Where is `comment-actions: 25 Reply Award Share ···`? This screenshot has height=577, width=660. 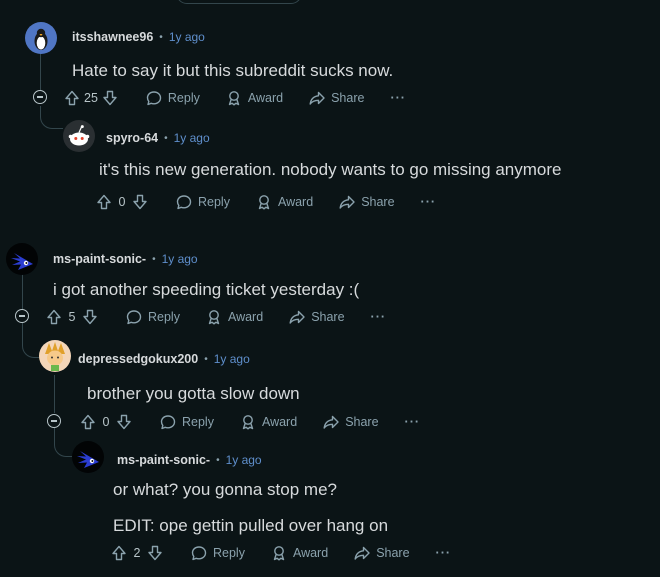
comment-actions: 25 Reply Award Share ··· is located at coordinates (235, 98).